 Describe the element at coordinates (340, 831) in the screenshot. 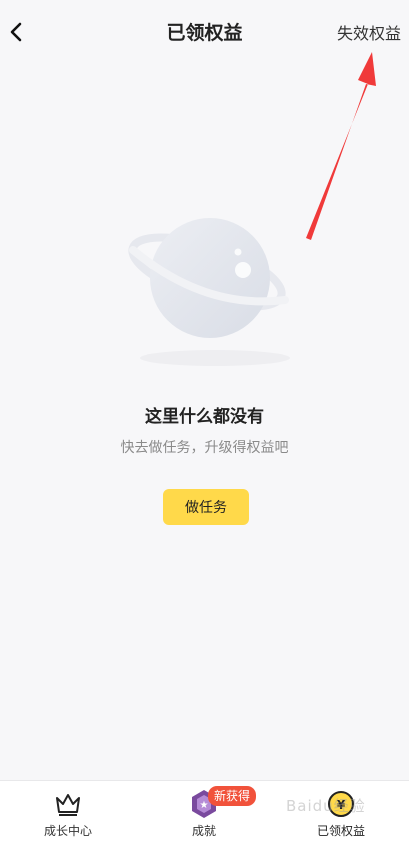

I see `tab-label: 已领权益` at that location.